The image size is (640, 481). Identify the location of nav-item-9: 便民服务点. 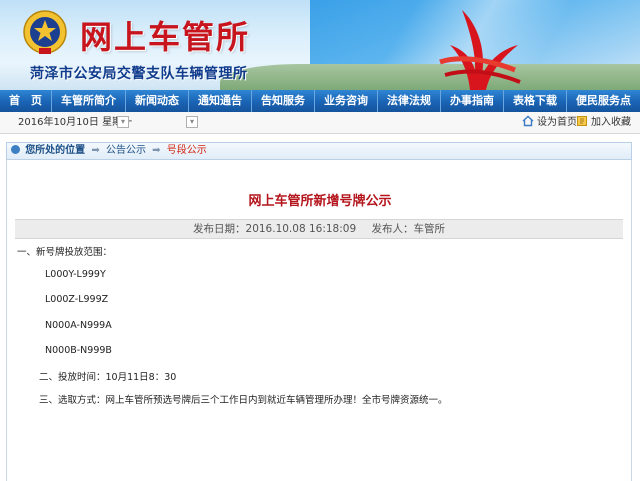
(603, 101).